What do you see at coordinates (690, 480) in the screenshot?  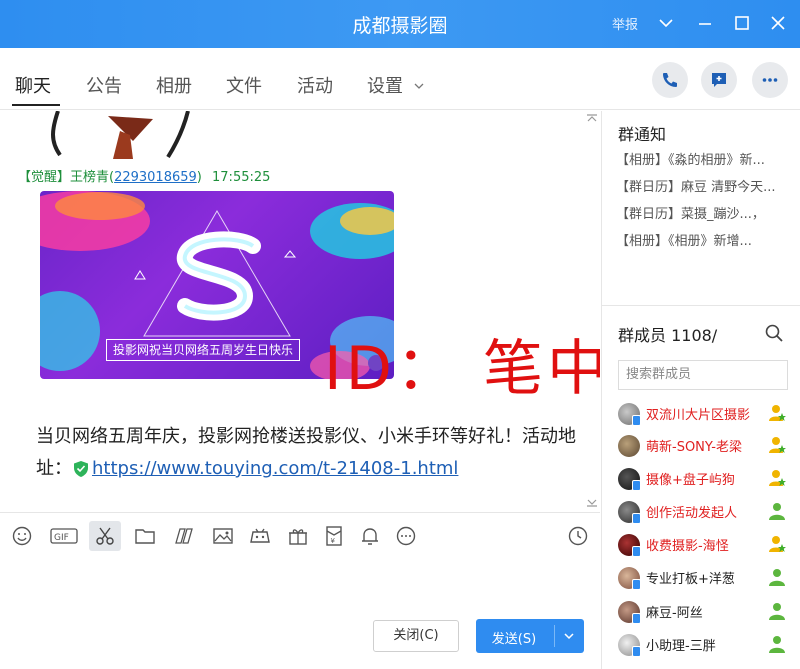 I see `member-name: 摄像+盘子屿狗` at bounding box center [690, 480].